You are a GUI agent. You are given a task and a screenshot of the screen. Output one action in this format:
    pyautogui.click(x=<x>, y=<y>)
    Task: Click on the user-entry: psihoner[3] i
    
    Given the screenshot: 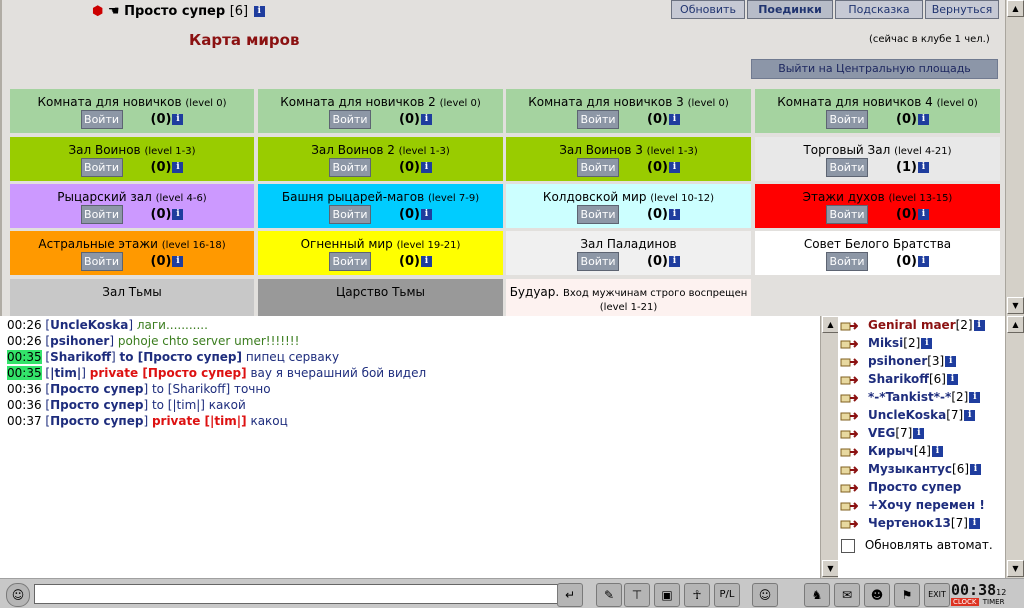 What is the action you would take?
    pyautogui.click(x=898, y=363)
    